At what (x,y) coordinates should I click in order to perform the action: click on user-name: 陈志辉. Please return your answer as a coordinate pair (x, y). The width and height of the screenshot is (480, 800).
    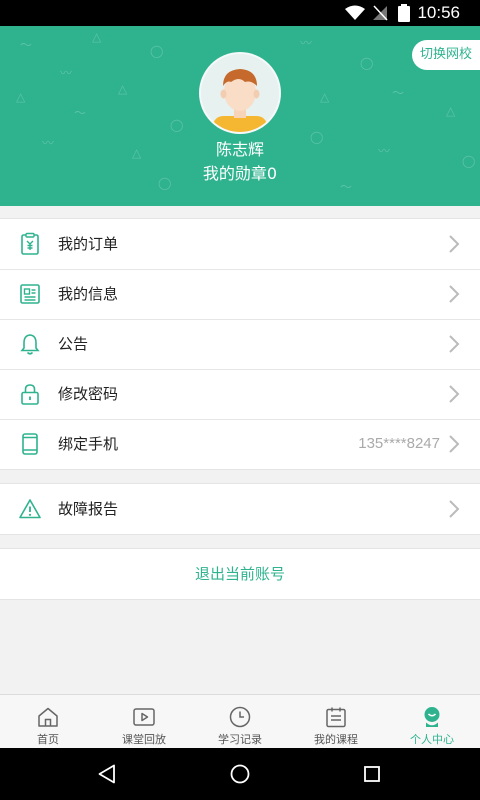
    Looking at the image, I should click on (239, 149).